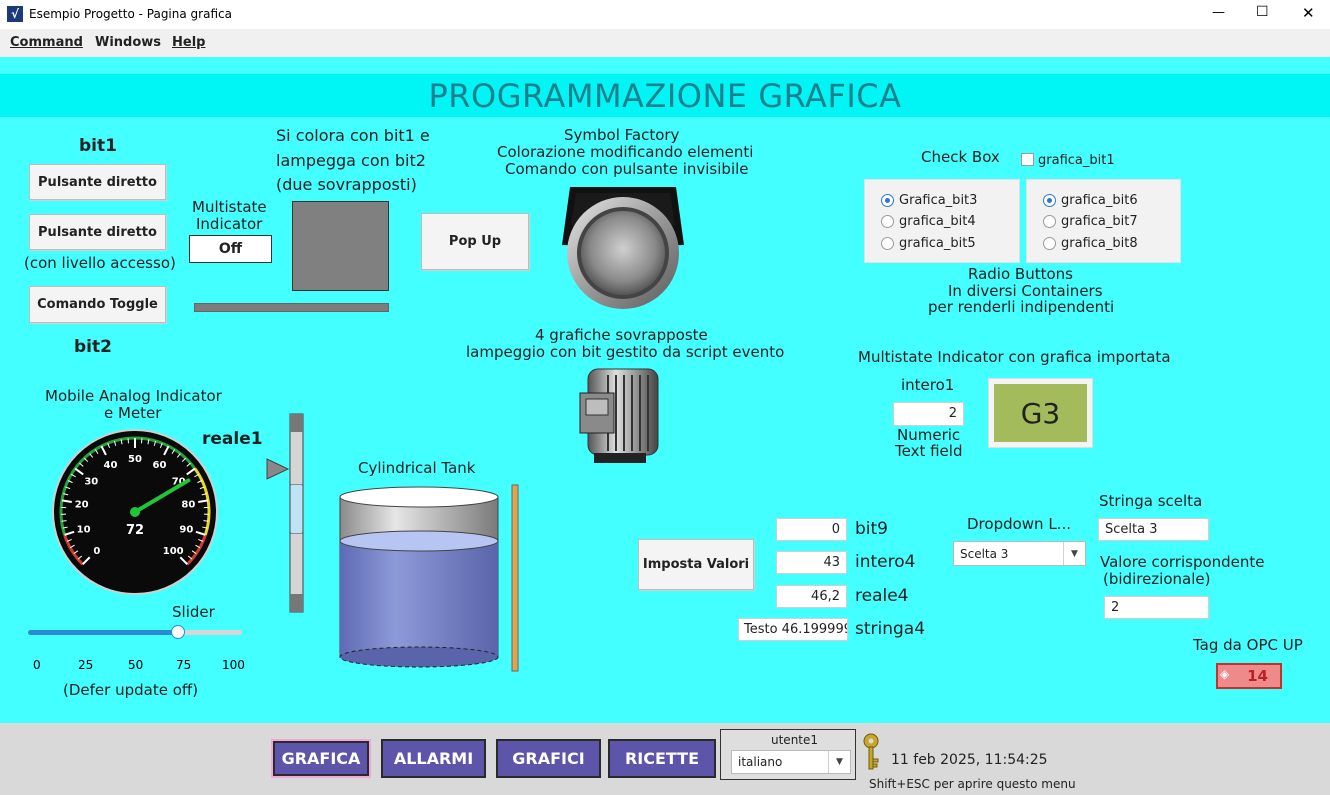 This screenshot has height=795, width=1330. I want to click on progress-bar, so click(291, 307).